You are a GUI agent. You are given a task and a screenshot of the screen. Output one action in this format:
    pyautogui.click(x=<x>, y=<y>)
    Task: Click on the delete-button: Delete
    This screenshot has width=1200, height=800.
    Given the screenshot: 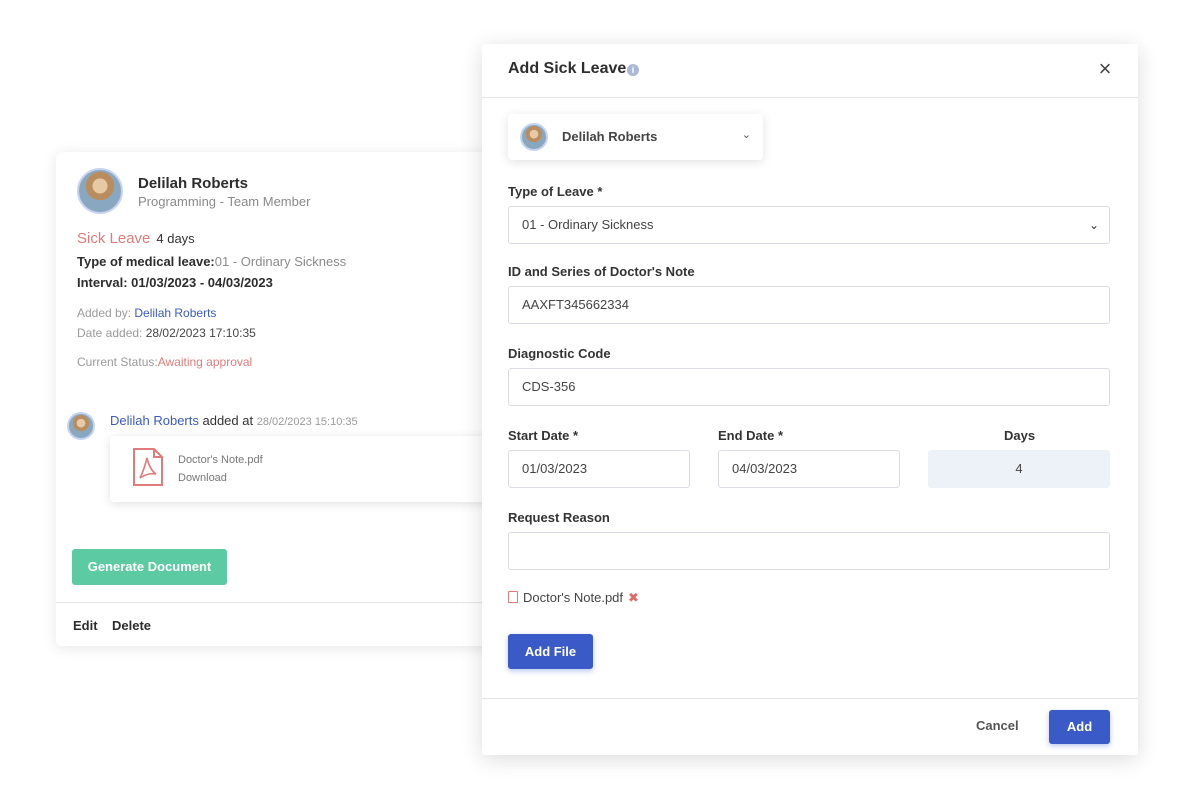 What is the action you would take?
    pyautogui.click(x=131, y=625)
    